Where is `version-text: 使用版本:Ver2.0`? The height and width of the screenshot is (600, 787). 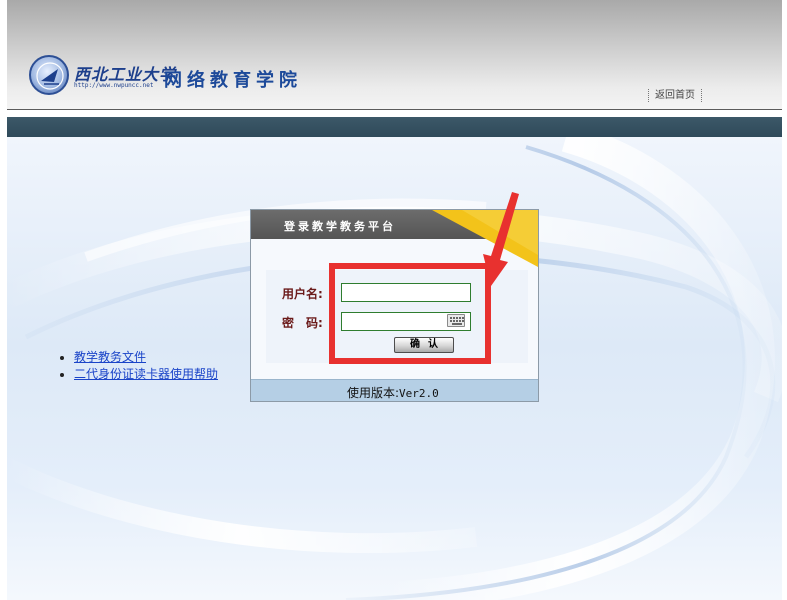
version-text: 使用版本:Ver2.0 is located at coordinates (393, 392).